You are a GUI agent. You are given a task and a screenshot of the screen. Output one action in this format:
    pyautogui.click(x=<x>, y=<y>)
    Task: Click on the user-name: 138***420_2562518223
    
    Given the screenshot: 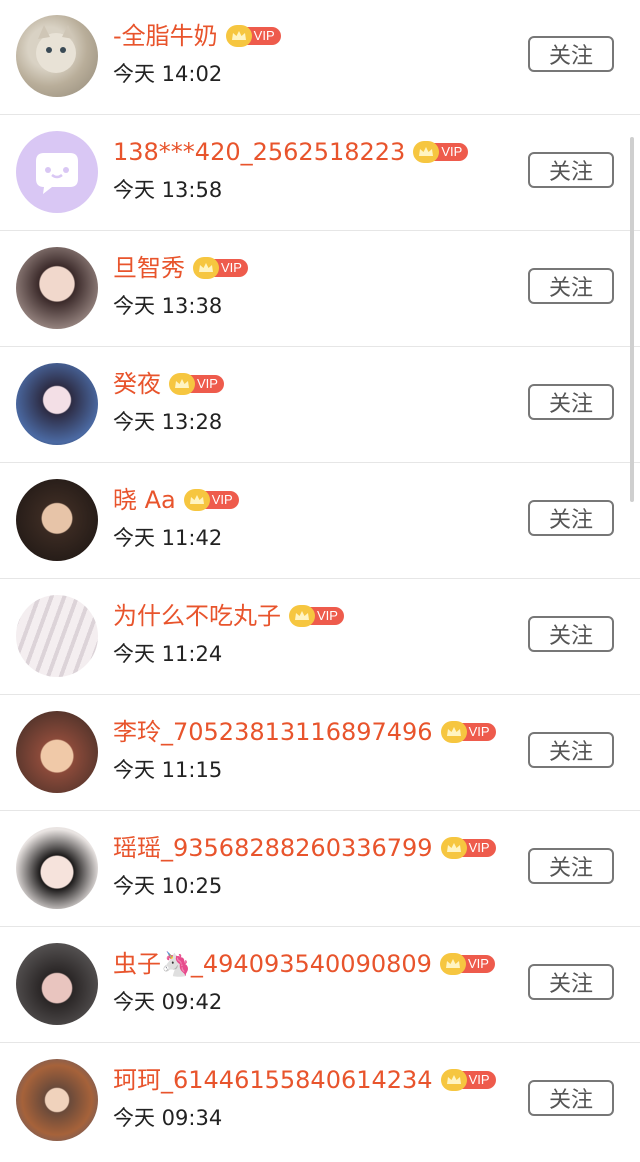 What is the action you would take?
    pyautogui.click(x=259, y=152)
    